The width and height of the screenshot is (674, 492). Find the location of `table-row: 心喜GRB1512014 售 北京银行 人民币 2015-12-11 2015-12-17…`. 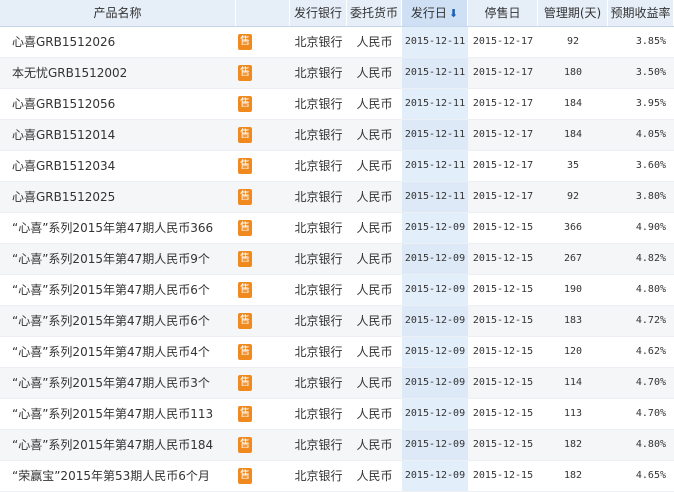

table-row: 心喜GRB1512014 售 北京银行 人民币 2015-12-11 2015-12-17… is located at coordinates (337, 135).